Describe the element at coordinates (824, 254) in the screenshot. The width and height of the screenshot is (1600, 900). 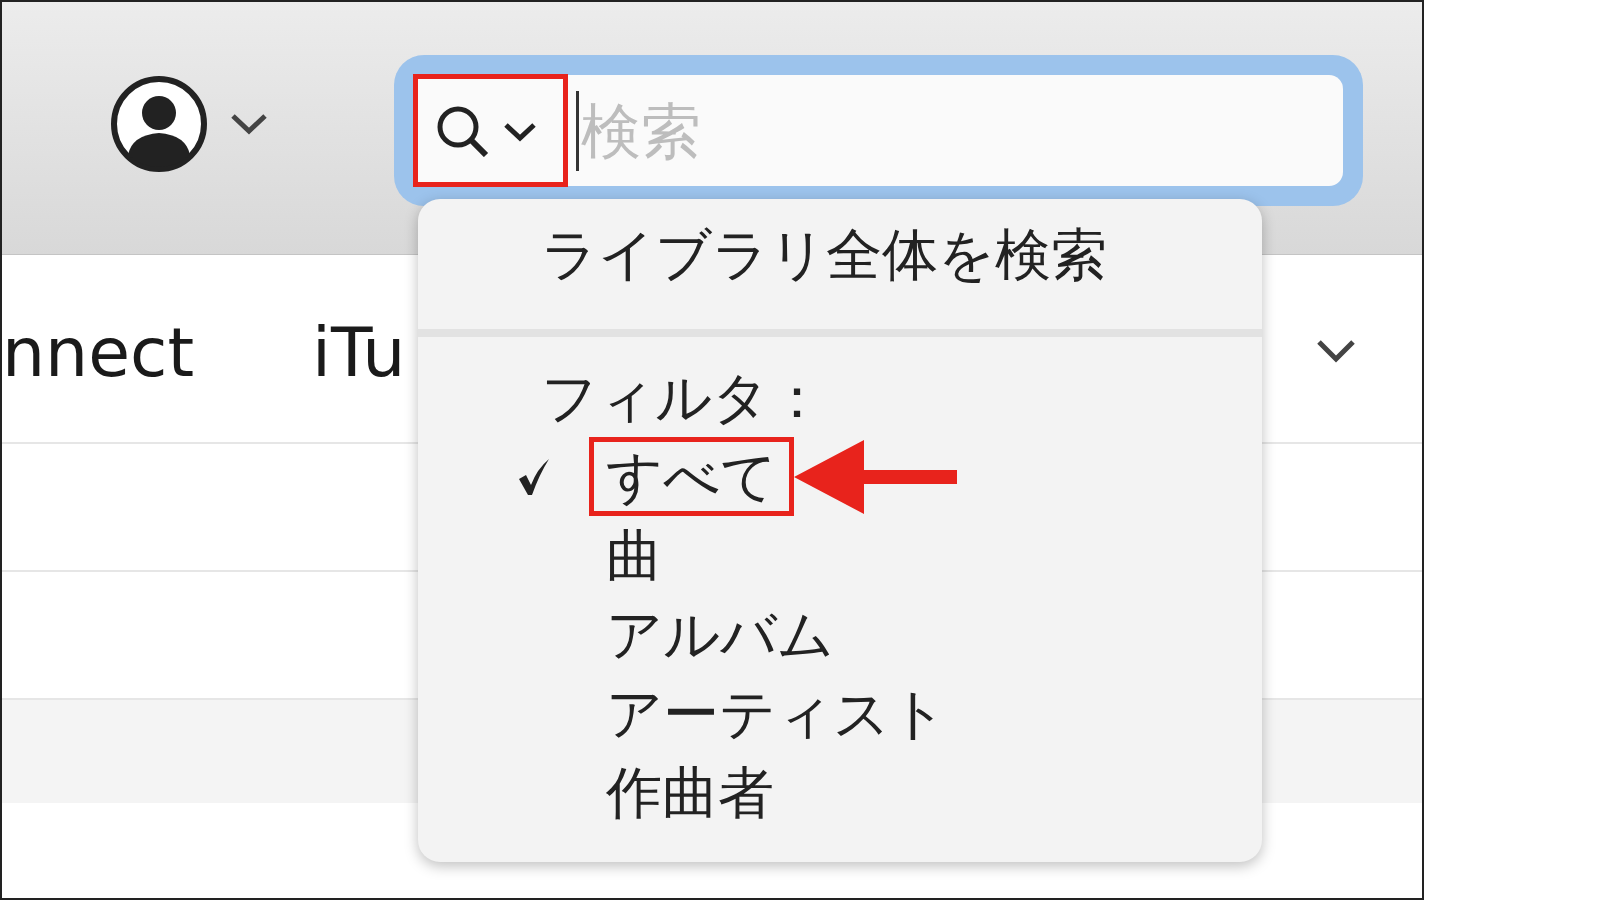
I see `menu-item: ライブラリ全体を検索` at that location.